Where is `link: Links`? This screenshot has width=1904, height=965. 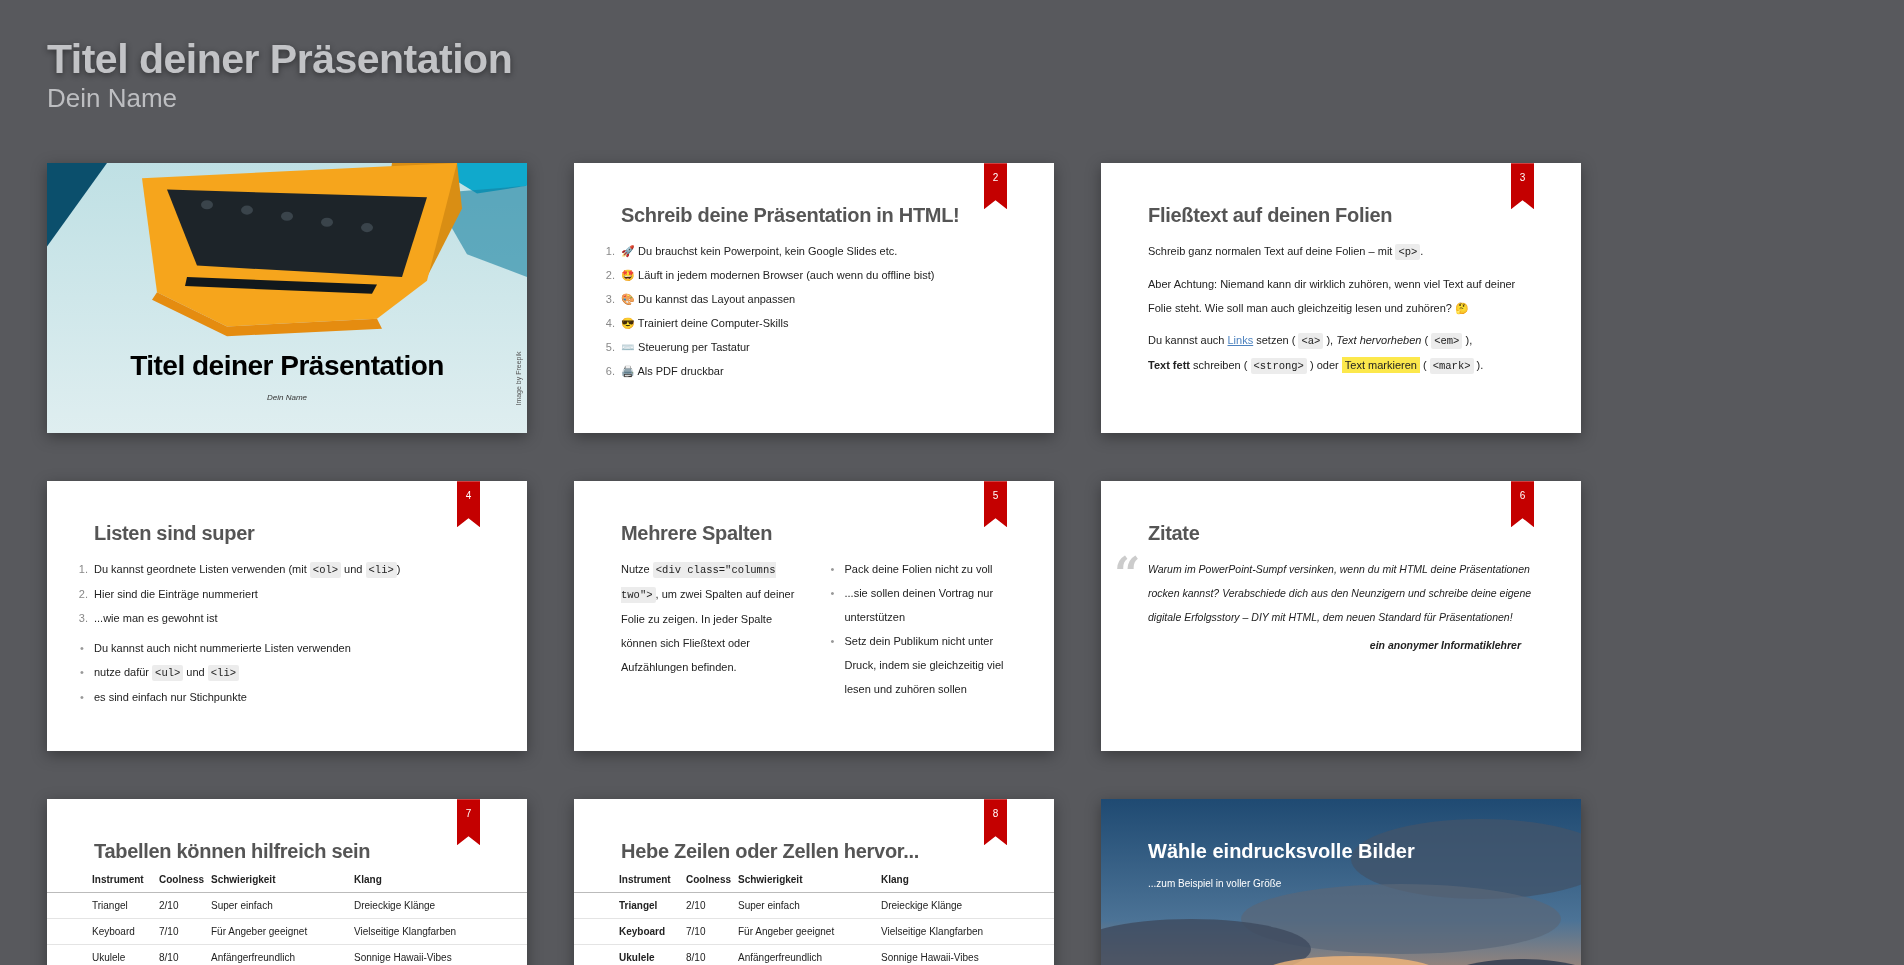
link: Links is located at coordinates (1240, 340).